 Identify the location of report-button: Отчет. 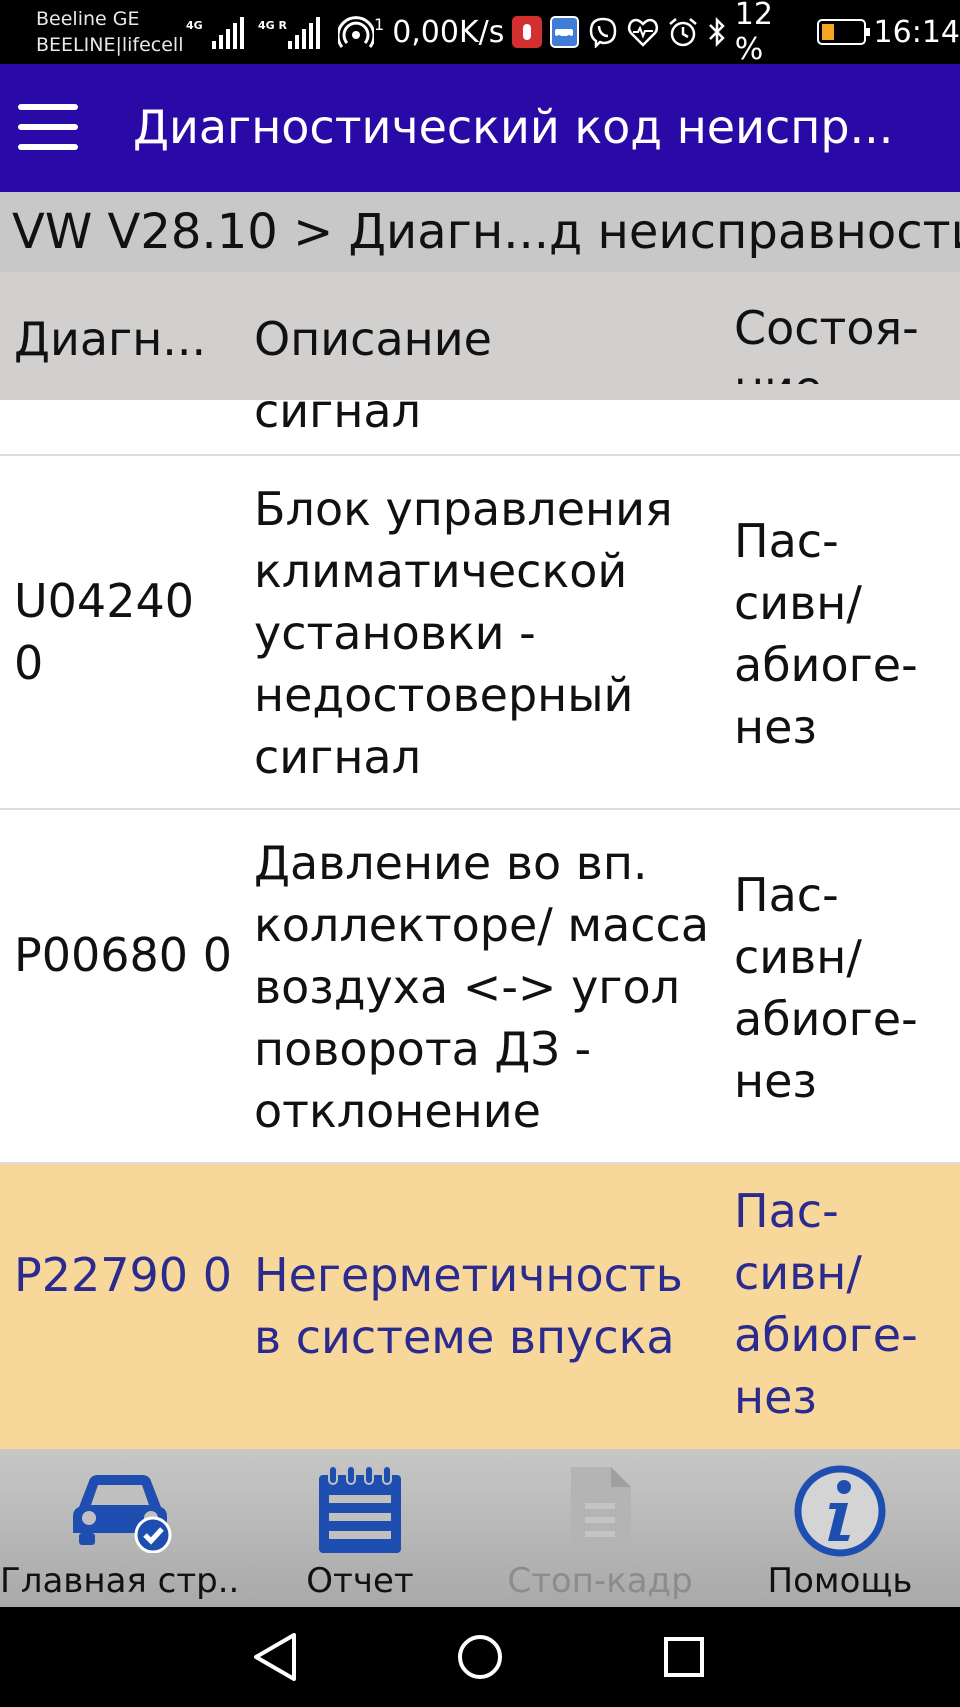
(360, 1528).